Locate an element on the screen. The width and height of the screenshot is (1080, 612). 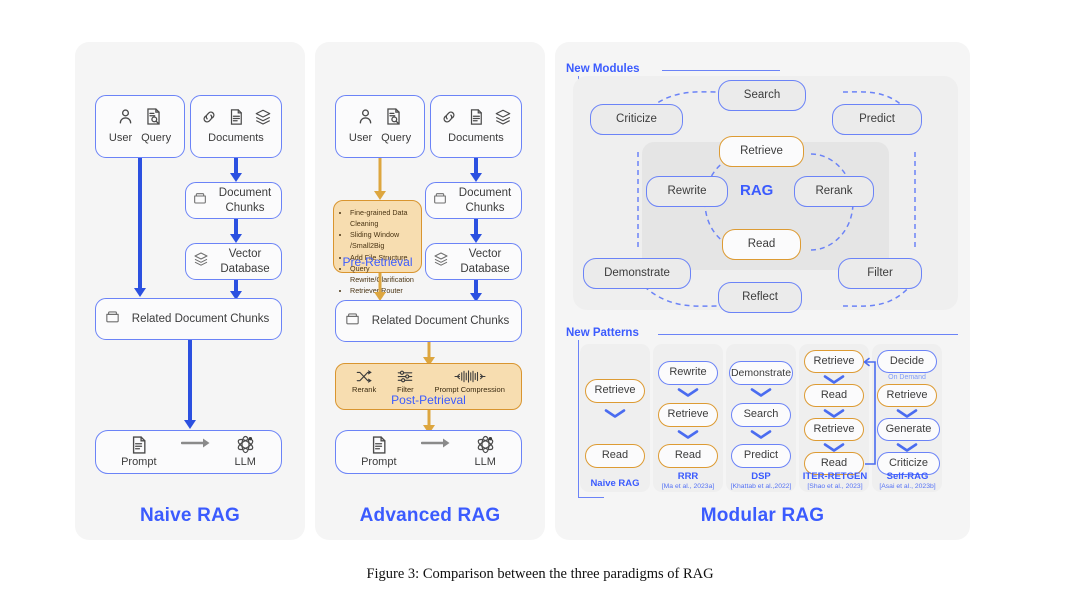
naive-document-chunks-label: Document Chunks is located at coordinates (245, 200).